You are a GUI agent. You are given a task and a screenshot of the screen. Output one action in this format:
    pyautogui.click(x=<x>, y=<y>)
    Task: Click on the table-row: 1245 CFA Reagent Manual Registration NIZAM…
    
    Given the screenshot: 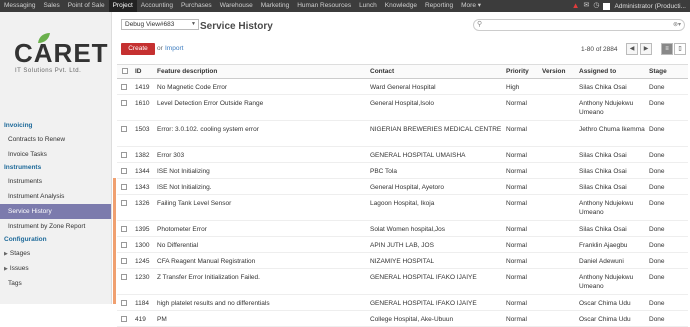 What is the action you would take?
    pyautogui.click(x=402, y=260)
    